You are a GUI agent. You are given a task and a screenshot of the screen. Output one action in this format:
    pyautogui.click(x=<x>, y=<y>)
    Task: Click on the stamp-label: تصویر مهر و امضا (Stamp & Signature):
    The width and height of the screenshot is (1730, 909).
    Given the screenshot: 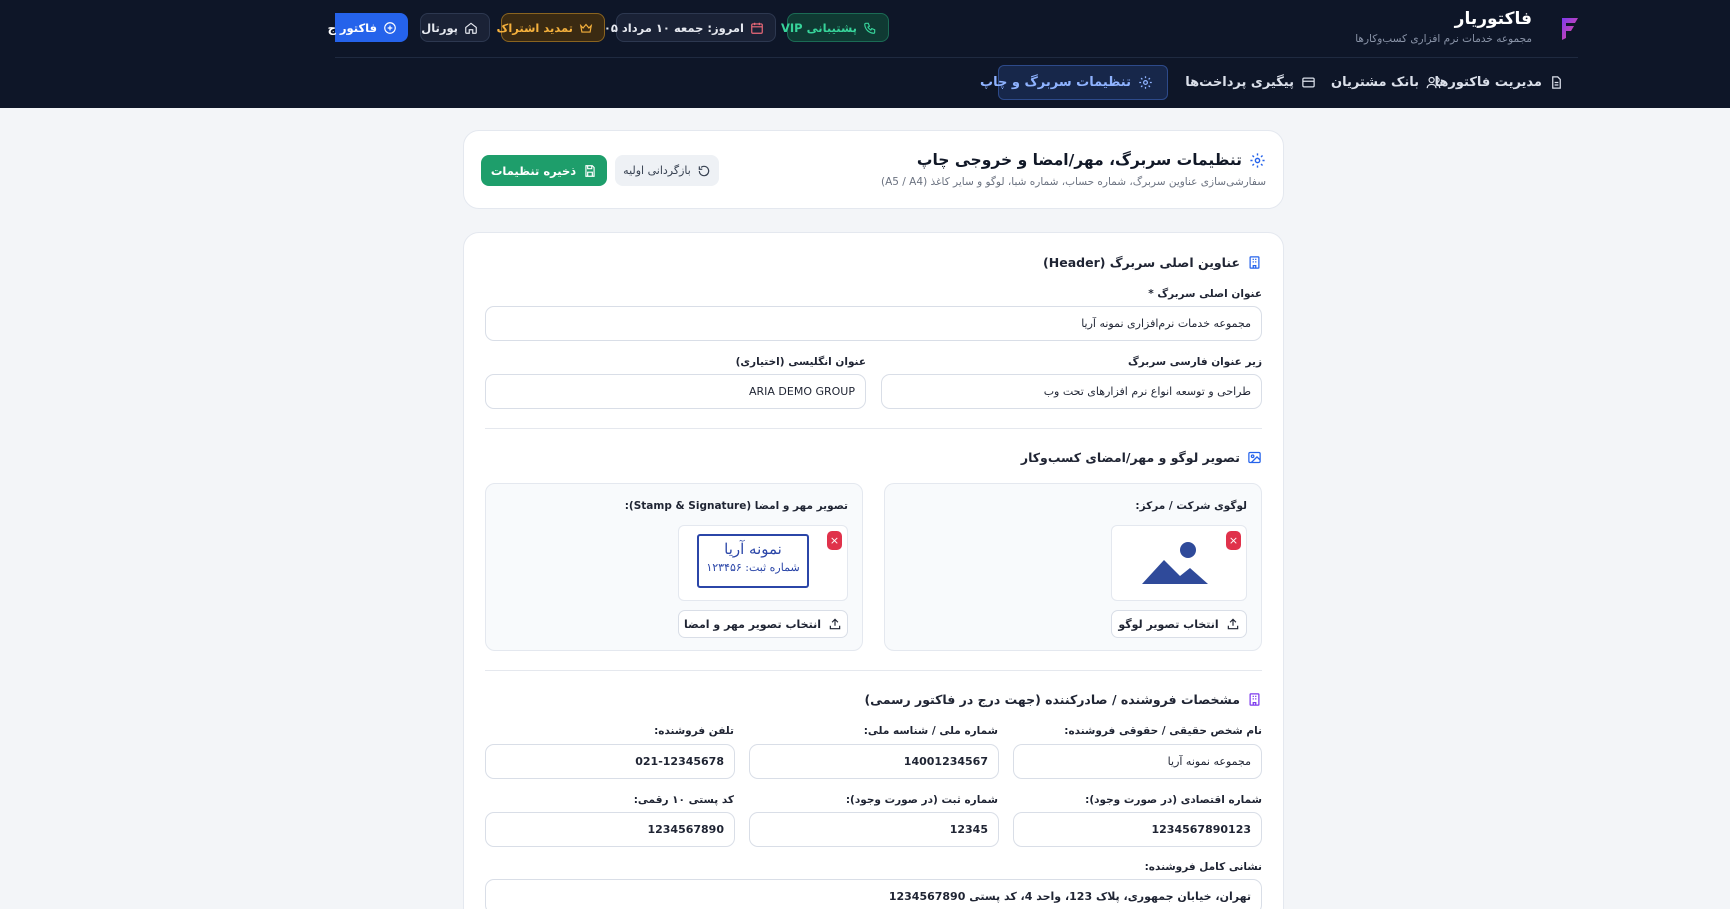 What is the action you would take?
    pyautogui.click(x=736, y=506)
    